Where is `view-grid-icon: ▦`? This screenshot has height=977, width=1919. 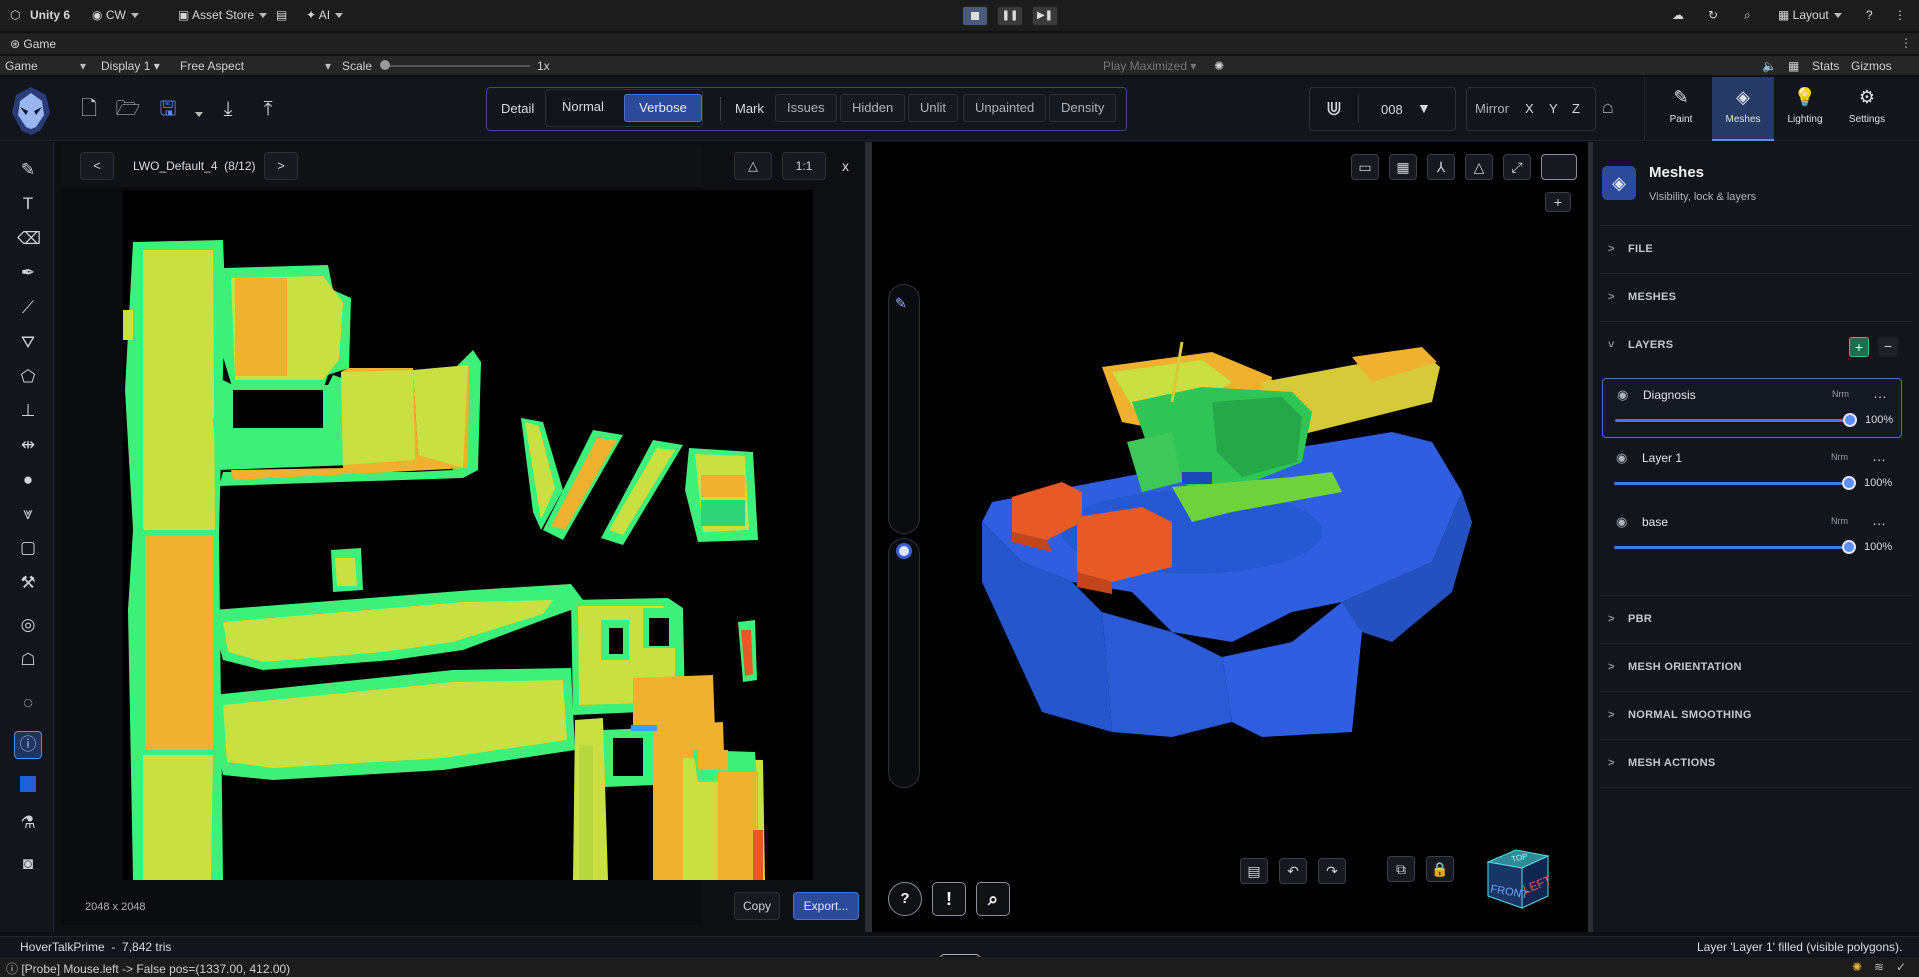
view-grid-icon: ▦ is located at coordinates (1403, 167).